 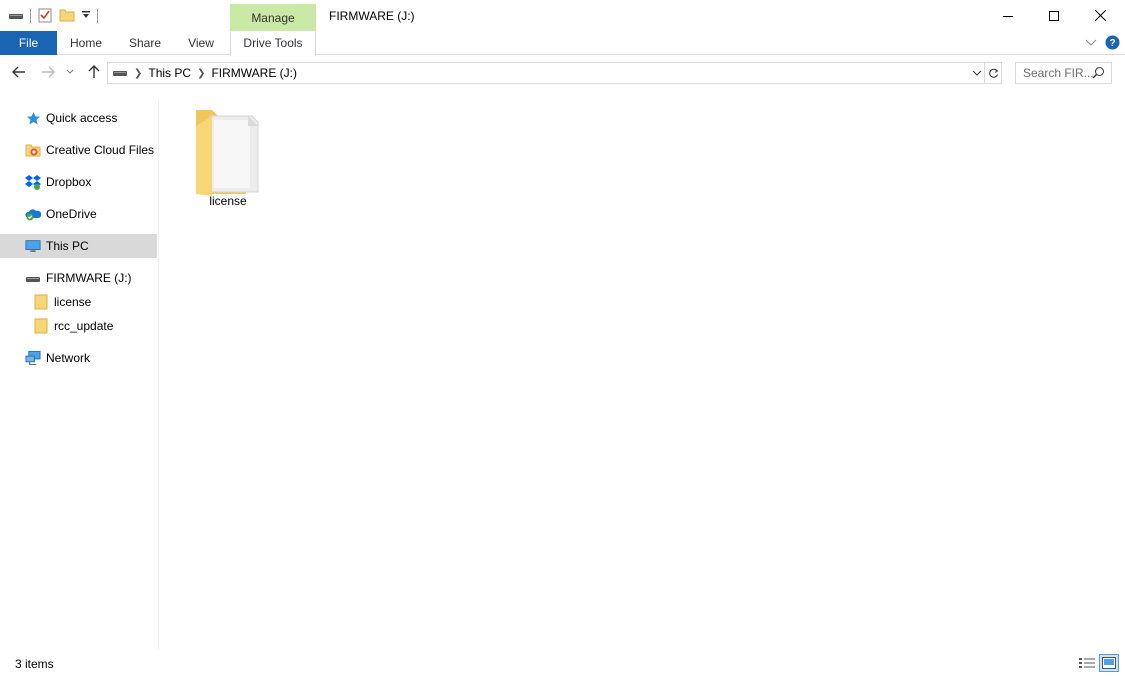 I want to click on maximize-icon, so click(x=1054, y=15).